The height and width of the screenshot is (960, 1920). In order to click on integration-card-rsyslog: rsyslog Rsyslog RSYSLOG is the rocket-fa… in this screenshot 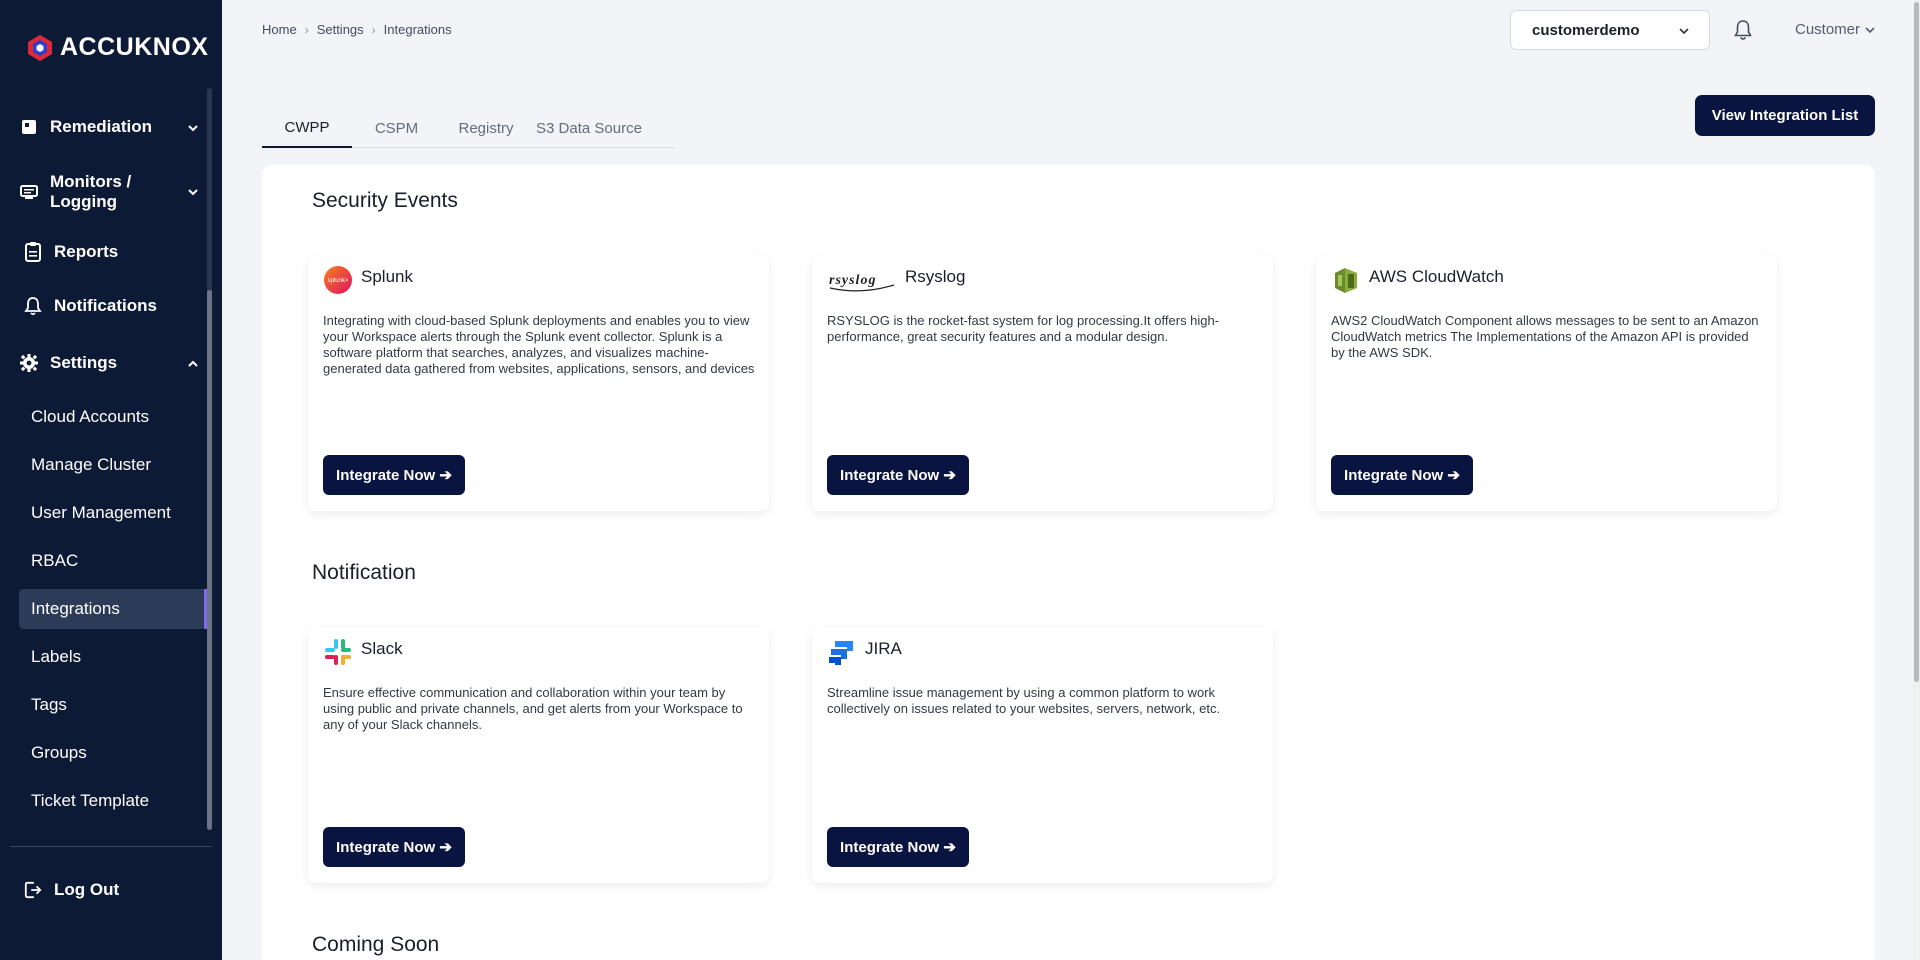, I will do `click(1042, 383)`.